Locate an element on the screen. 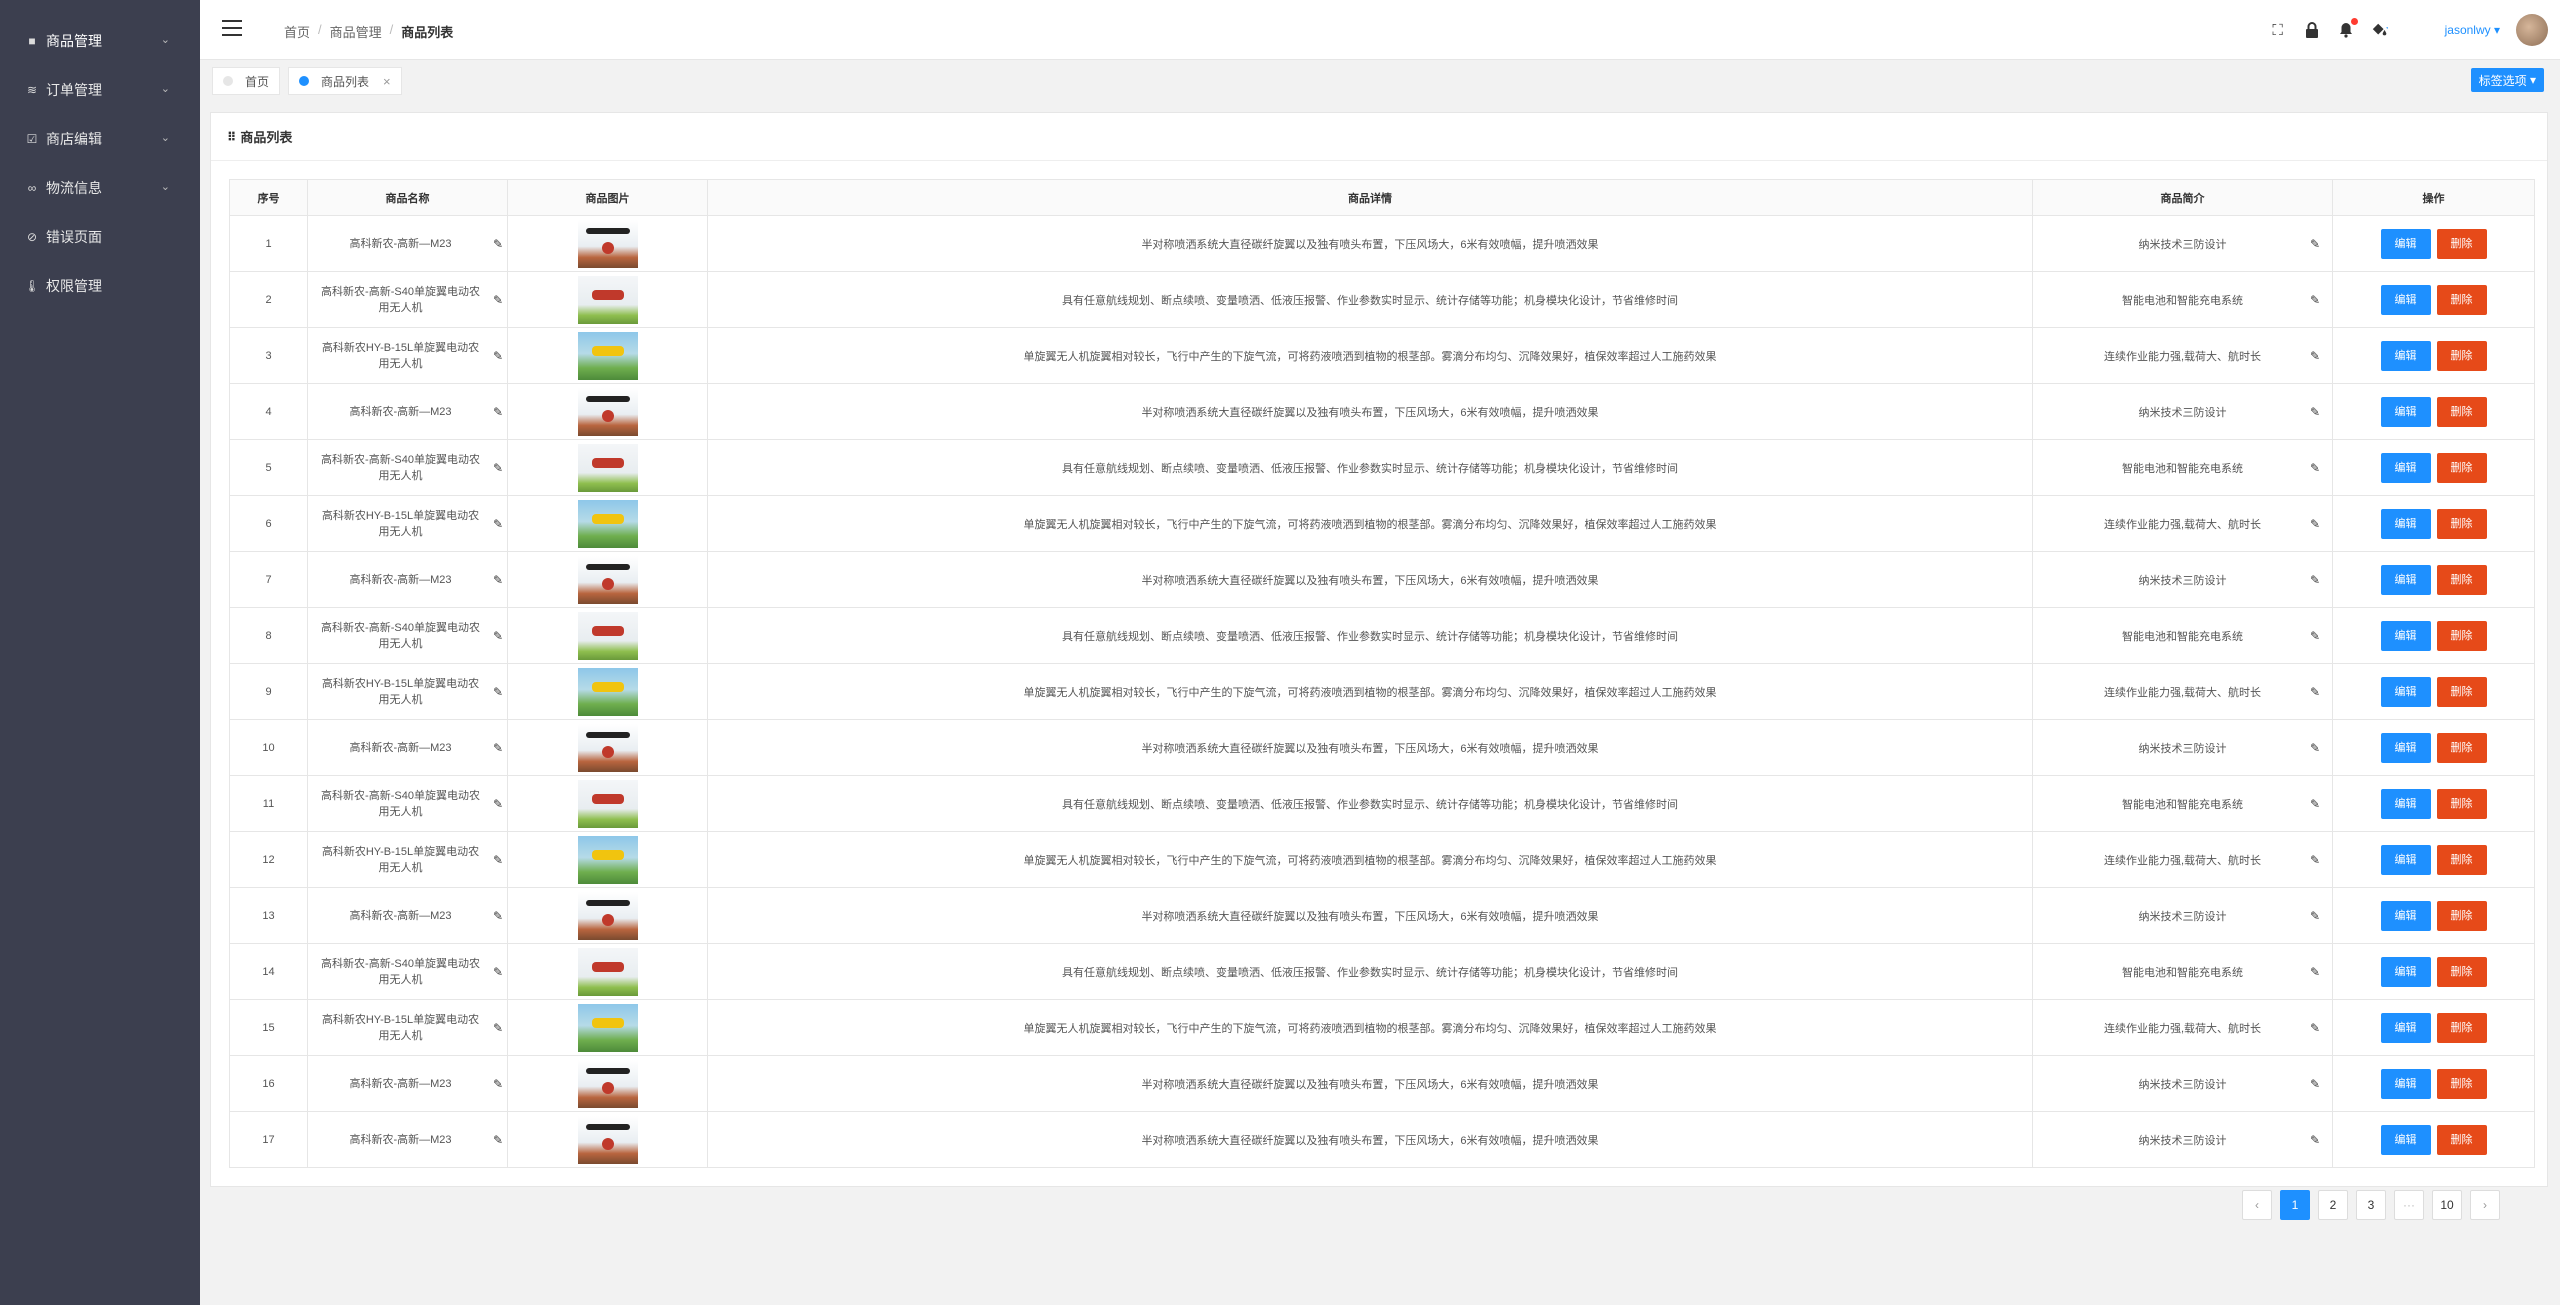 This screenshot has width=2560, height=1305. theme-paint-icon is located at coordinates (2380, 30).